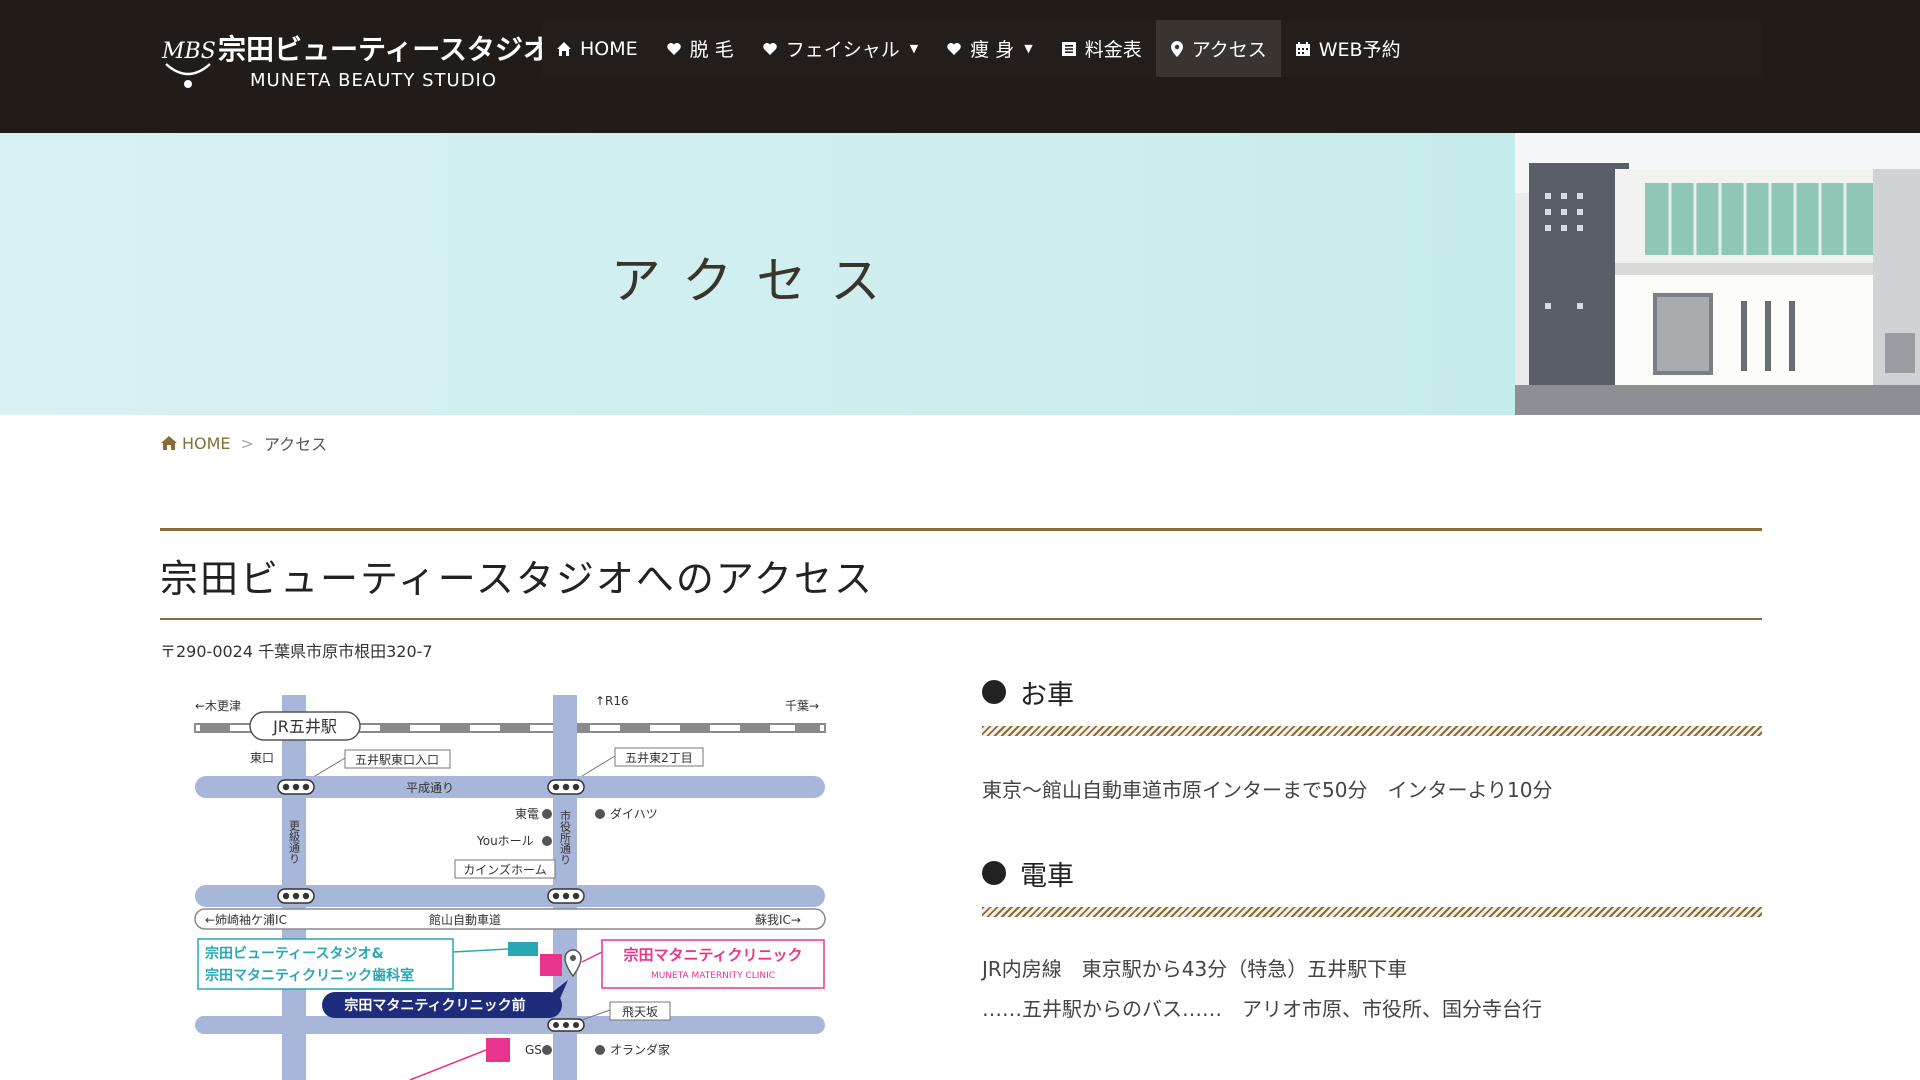 The height and width of the screenshot is (1080, 1920). Describe the element at coordinates (206, 443) in the screenshot. I see `breadcrumb-home-link: HOME` at that location.